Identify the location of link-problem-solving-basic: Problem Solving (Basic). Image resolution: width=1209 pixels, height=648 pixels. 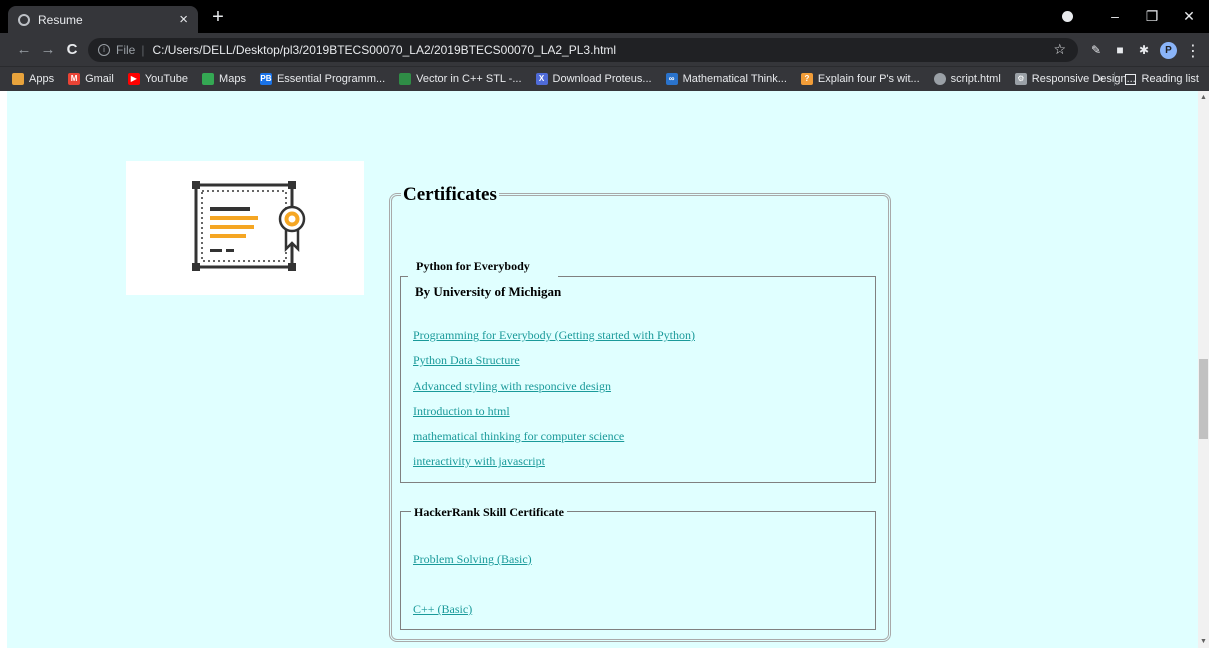
(472, 559).